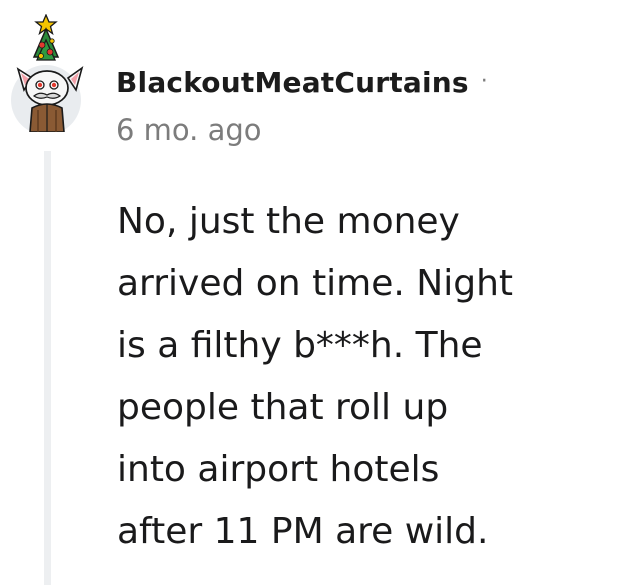 The height and width of the screenshot is (585, 627). Describe the element at coordinates (292, 82) in the screenshot. I see `author-username: BlackoutMeatCurtains` at that location.